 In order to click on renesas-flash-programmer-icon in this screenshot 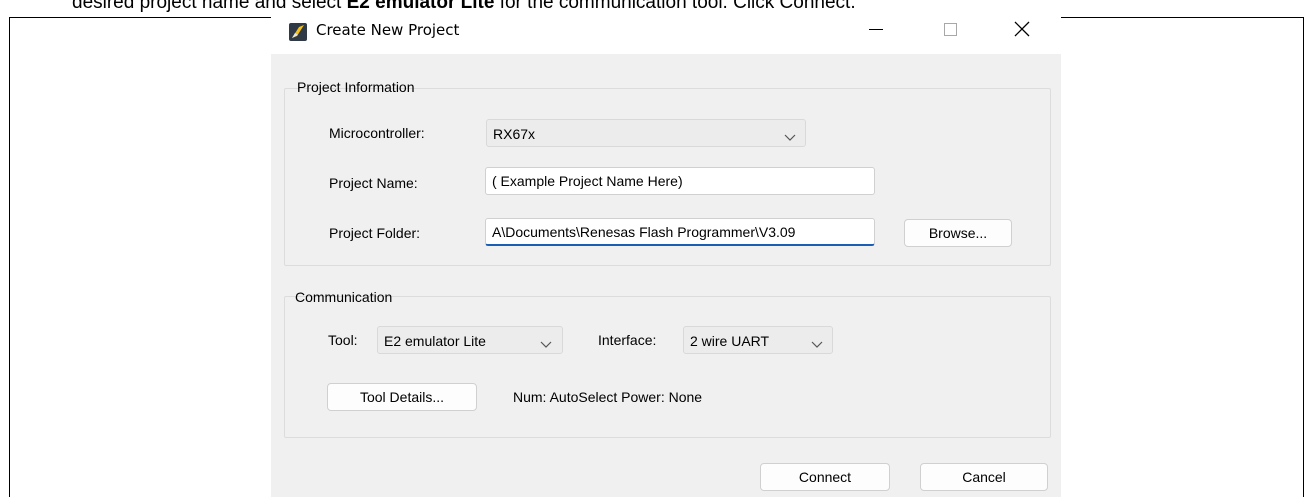, I will do `click(298, 32)`.